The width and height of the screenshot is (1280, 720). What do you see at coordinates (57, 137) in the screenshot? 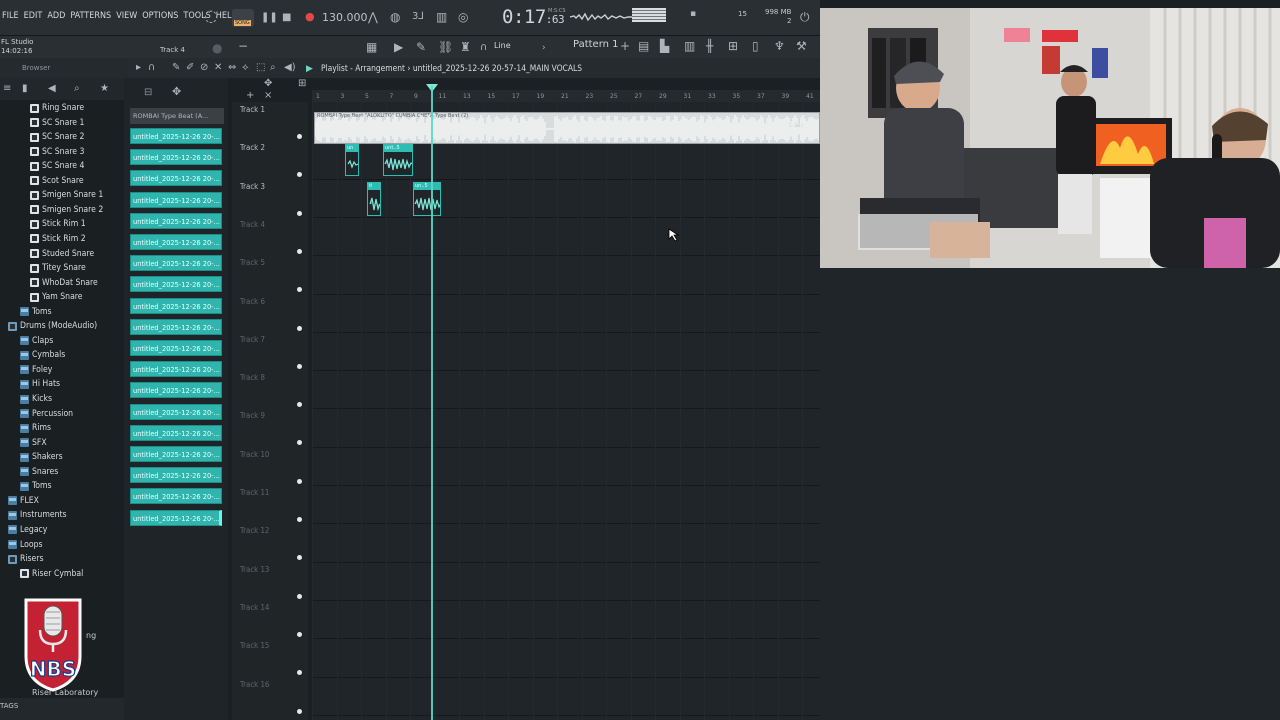
I see `browser-item: SC Snare 2` at bounding box center [57, 137].